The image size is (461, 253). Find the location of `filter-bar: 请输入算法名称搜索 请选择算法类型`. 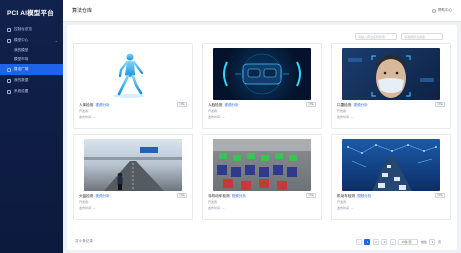

filter-bar: 请输入算法名称搜索 请选择算法类型 is located at coordinates (399, 36).